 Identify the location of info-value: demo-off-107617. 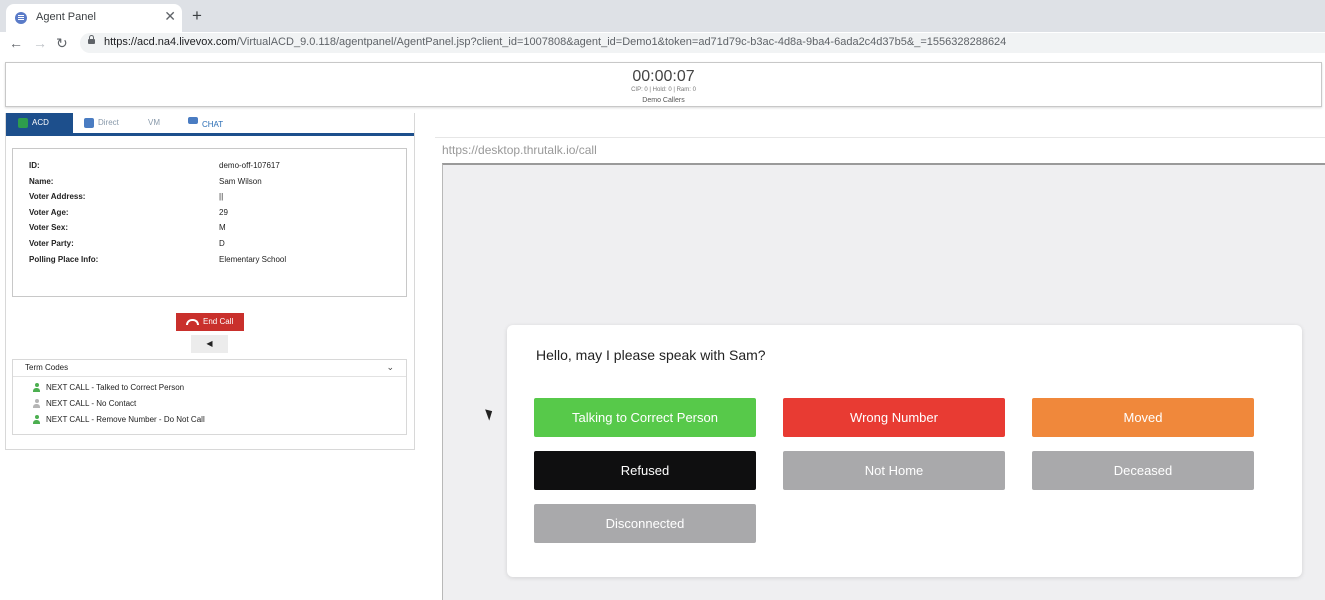
(249, 165).